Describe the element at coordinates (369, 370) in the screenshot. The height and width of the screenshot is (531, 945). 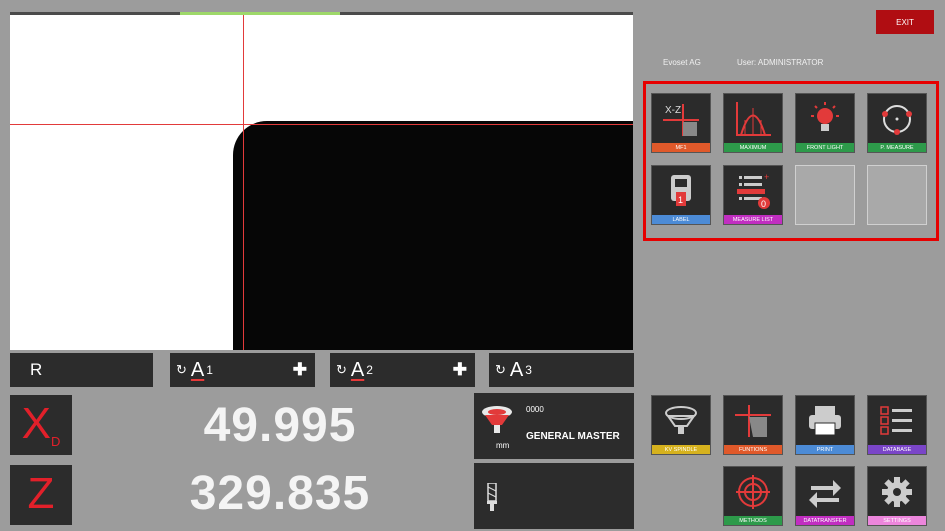
I see `axis-a2-sub: 2` at that location.